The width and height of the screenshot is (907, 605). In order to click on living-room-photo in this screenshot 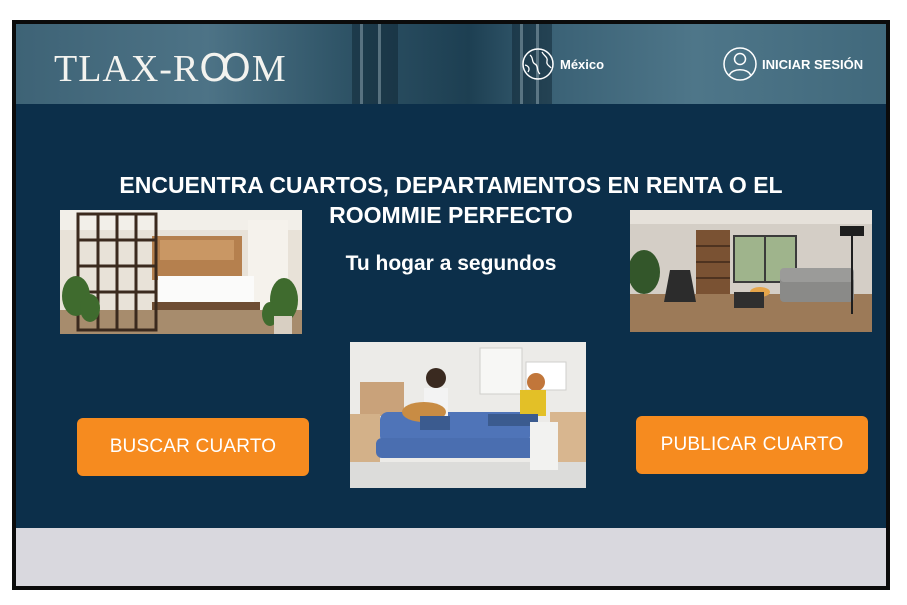, I will do `click(751, 271)`.